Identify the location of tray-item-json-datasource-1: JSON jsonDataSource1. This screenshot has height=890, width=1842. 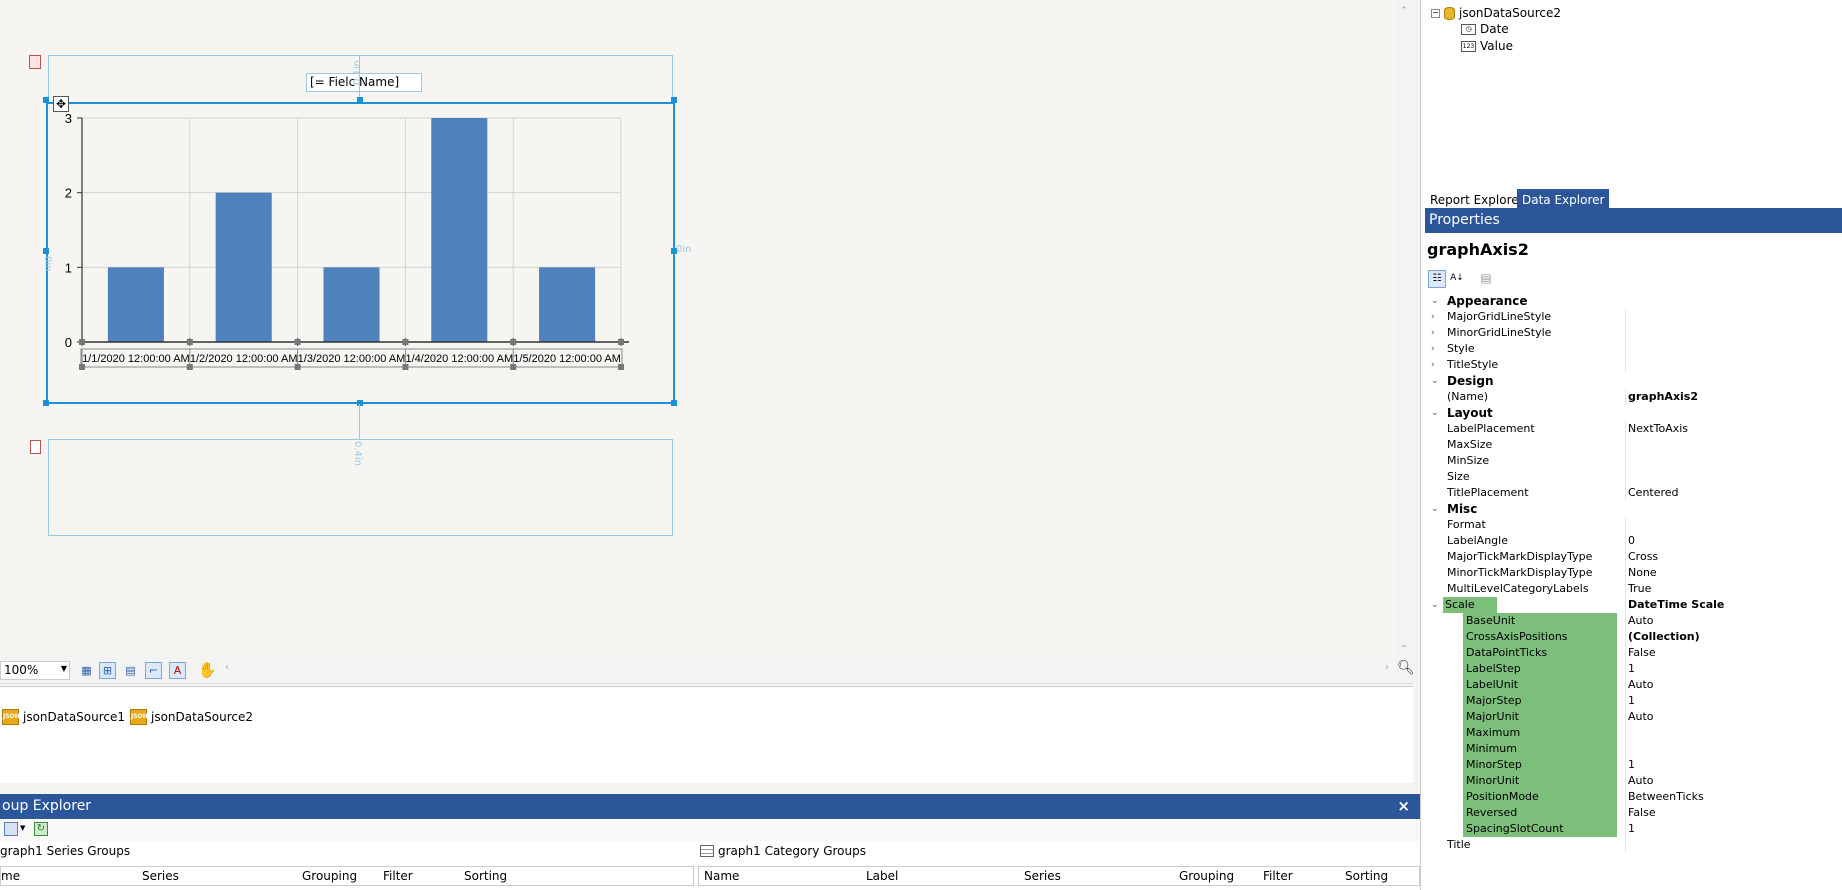
(63, 717).